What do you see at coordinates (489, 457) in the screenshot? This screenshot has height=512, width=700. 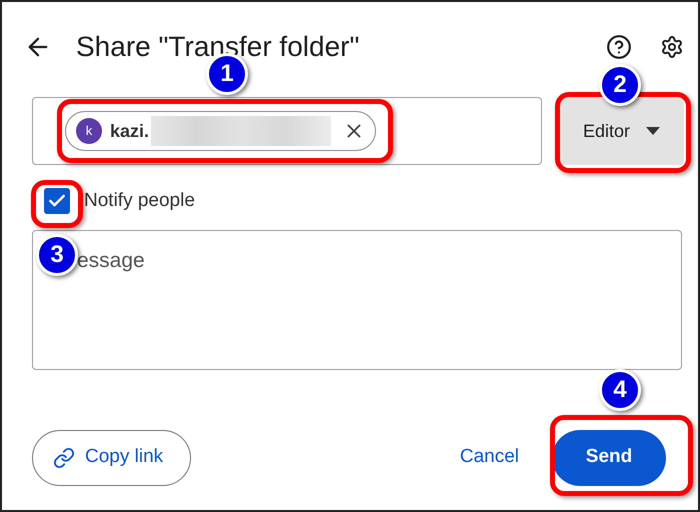 I see `cancel-button: Cancel` at bounding box center [489, 457].